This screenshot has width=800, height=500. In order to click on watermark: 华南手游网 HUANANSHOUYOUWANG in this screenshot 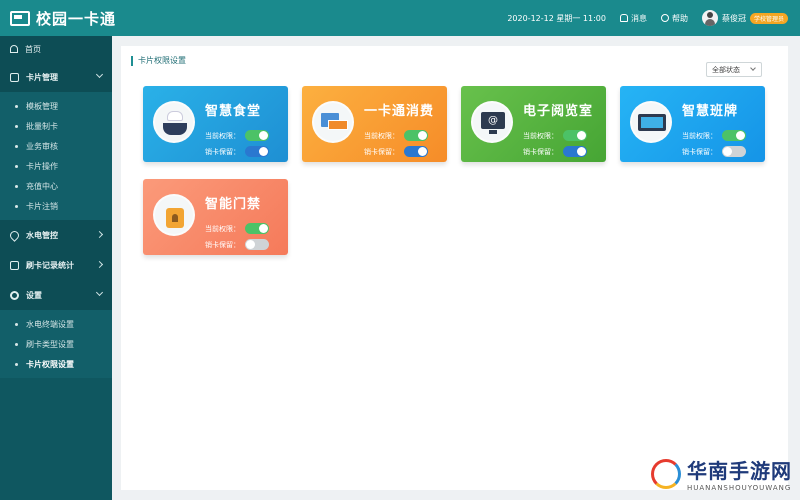, I will do `click(721, 473)`.